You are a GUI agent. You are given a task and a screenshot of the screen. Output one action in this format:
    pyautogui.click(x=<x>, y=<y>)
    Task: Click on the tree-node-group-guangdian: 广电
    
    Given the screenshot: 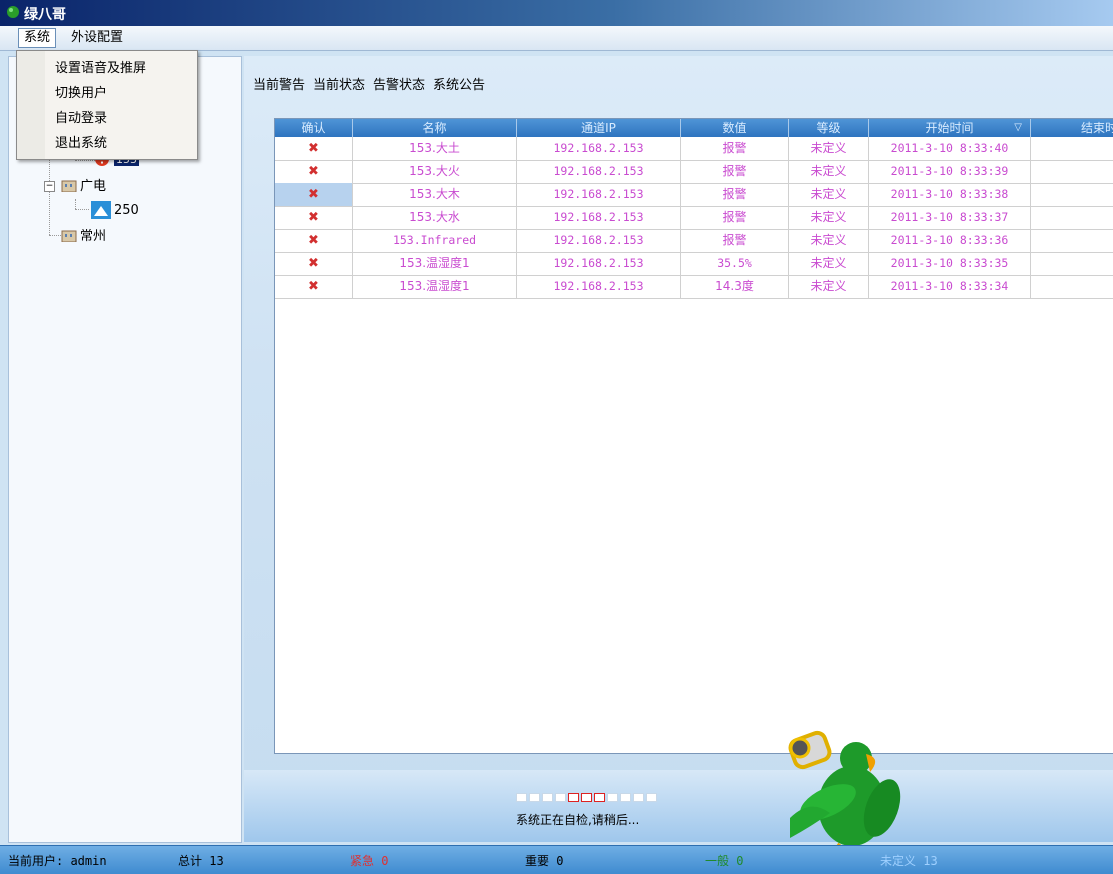 What is the action you would take?
    pyautogui.click(x=83, y=184)
    